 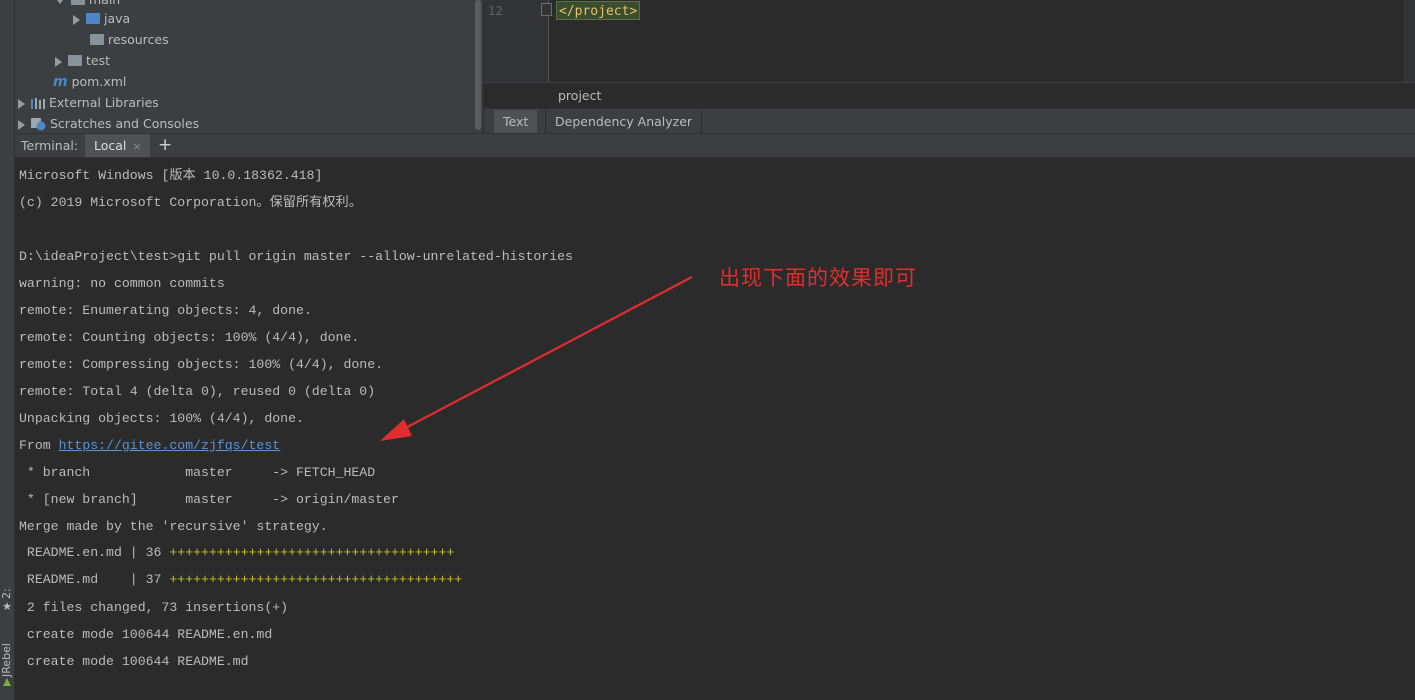 I want to click on resources-folder-icon, so click(x=97, y=39).